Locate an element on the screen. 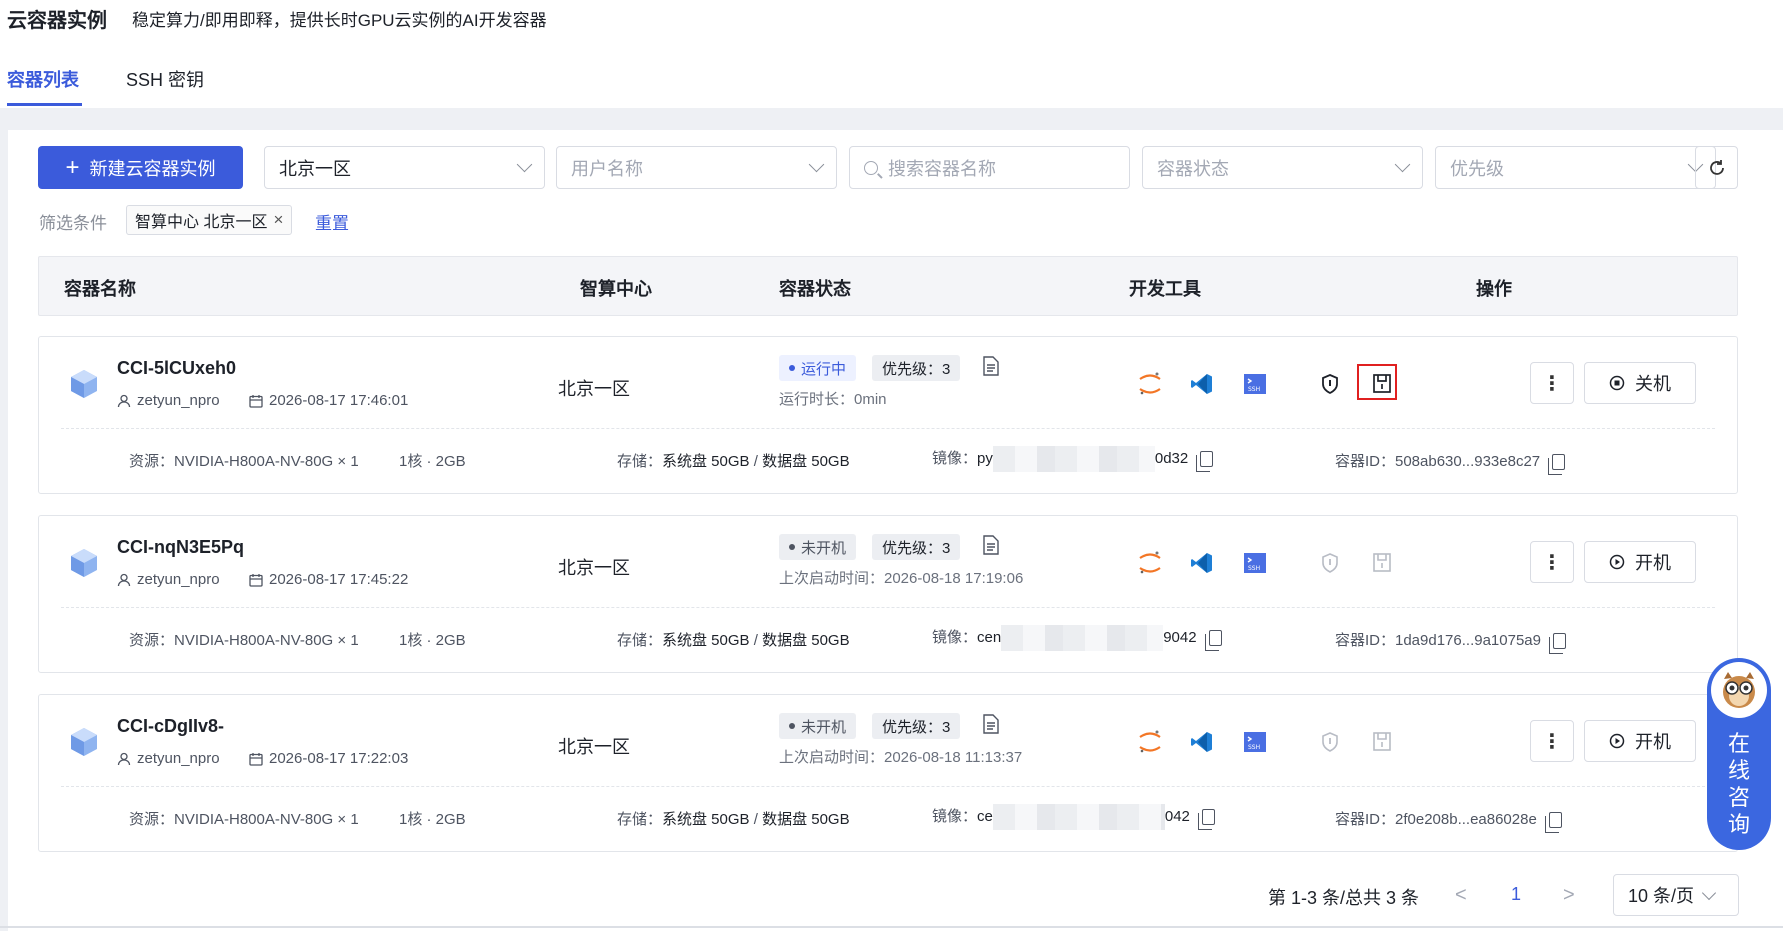  next-page-button: > is located at coordinates (1569, 895).